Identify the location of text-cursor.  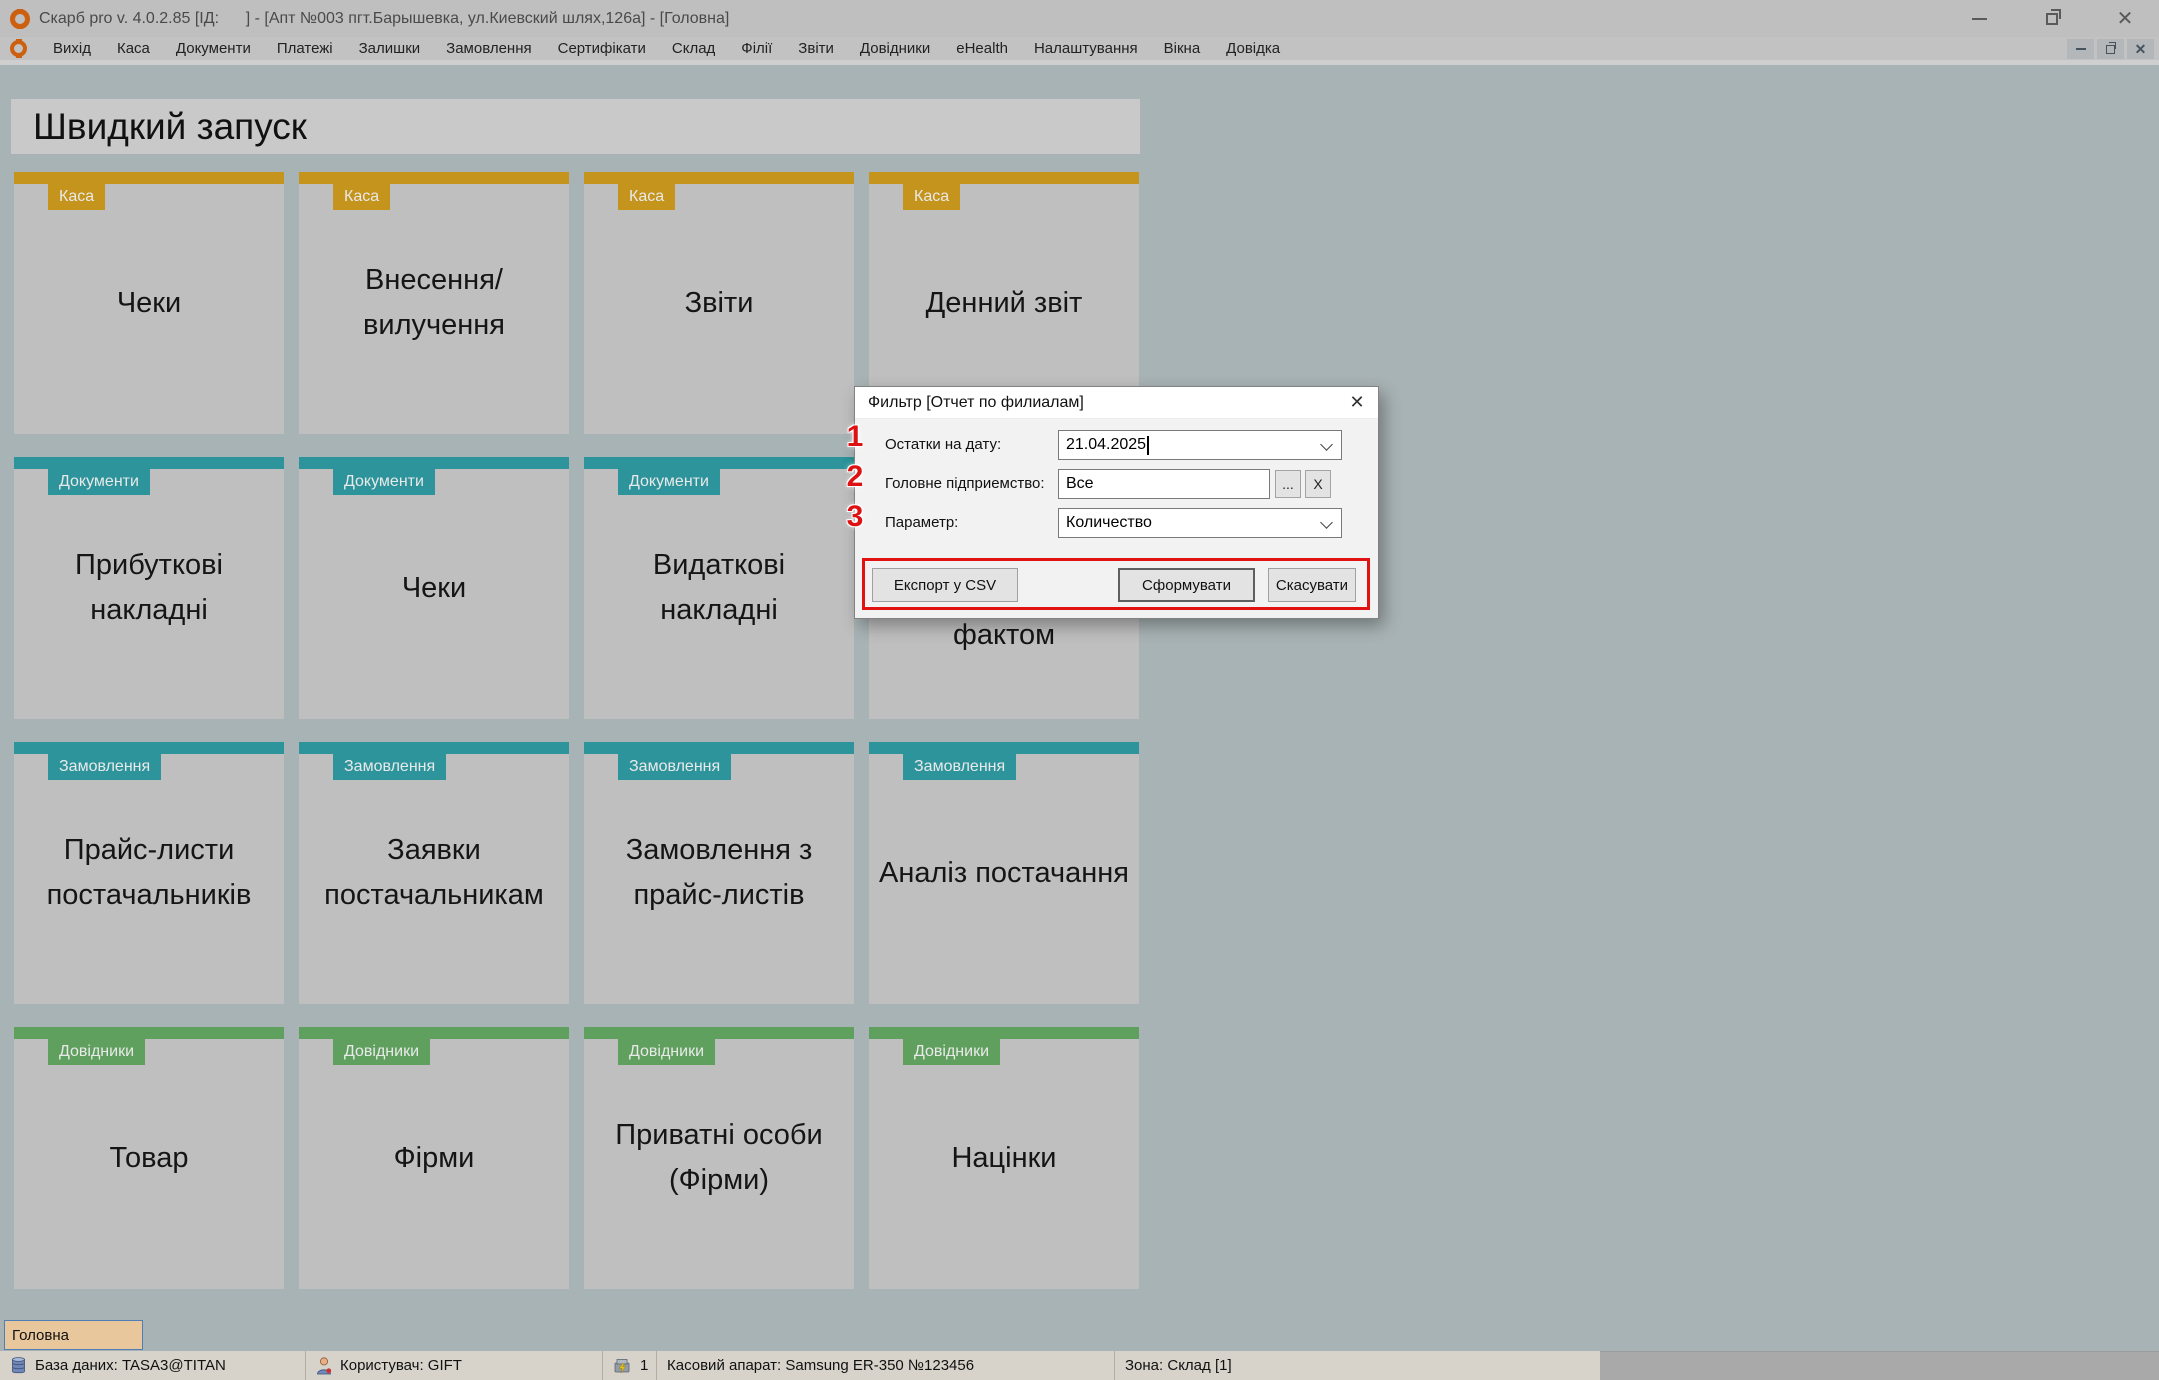
(1148, 445).